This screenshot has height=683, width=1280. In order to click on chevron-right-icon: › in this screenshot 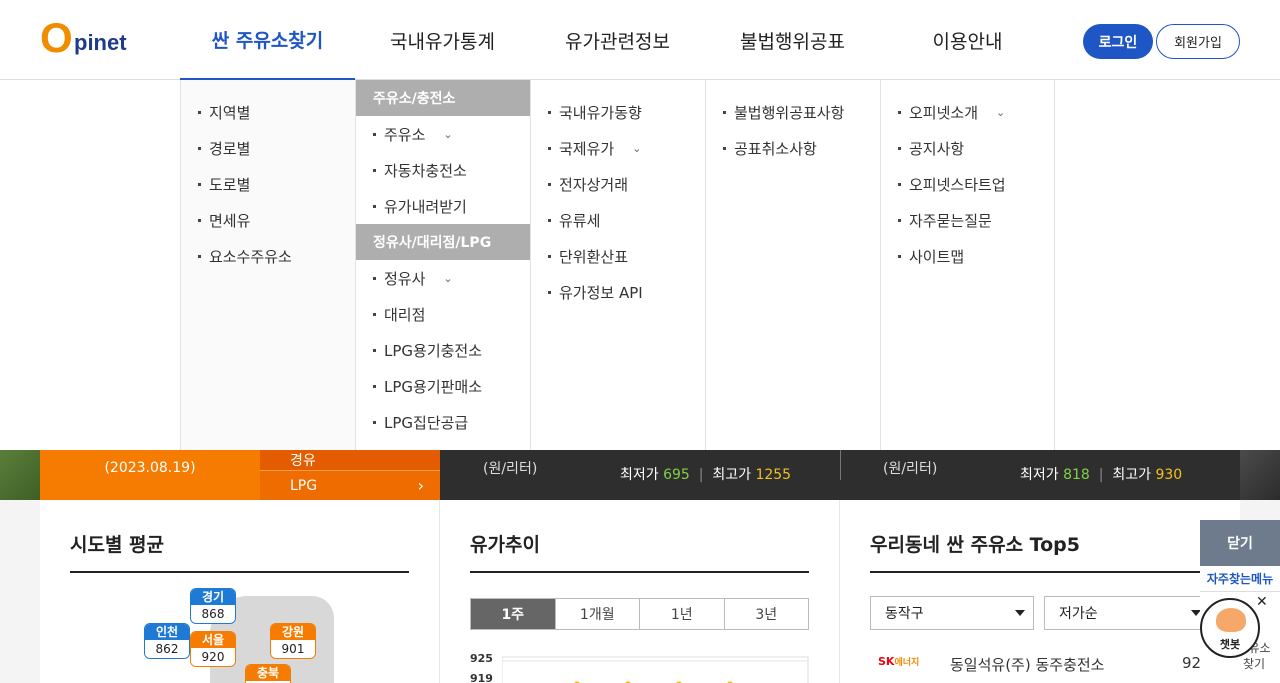, I will do `click(420, 485)`.